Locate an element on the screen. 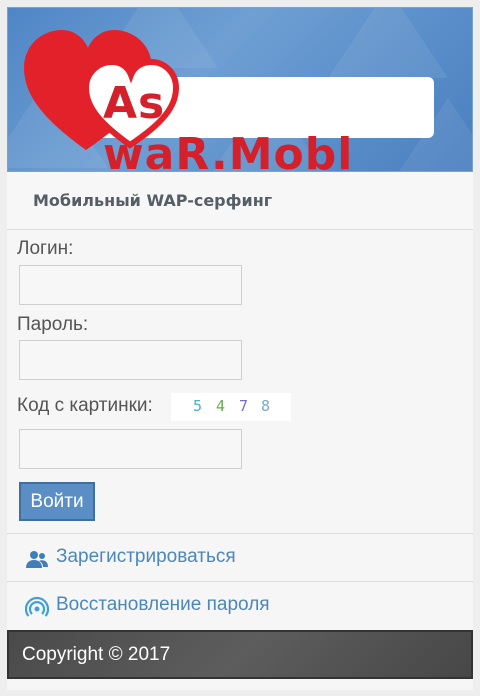 Image resolution: width=480 pixels, height=696 pixels. copyright-text: Copyright © 2017 is located at coordinates (96, 654).